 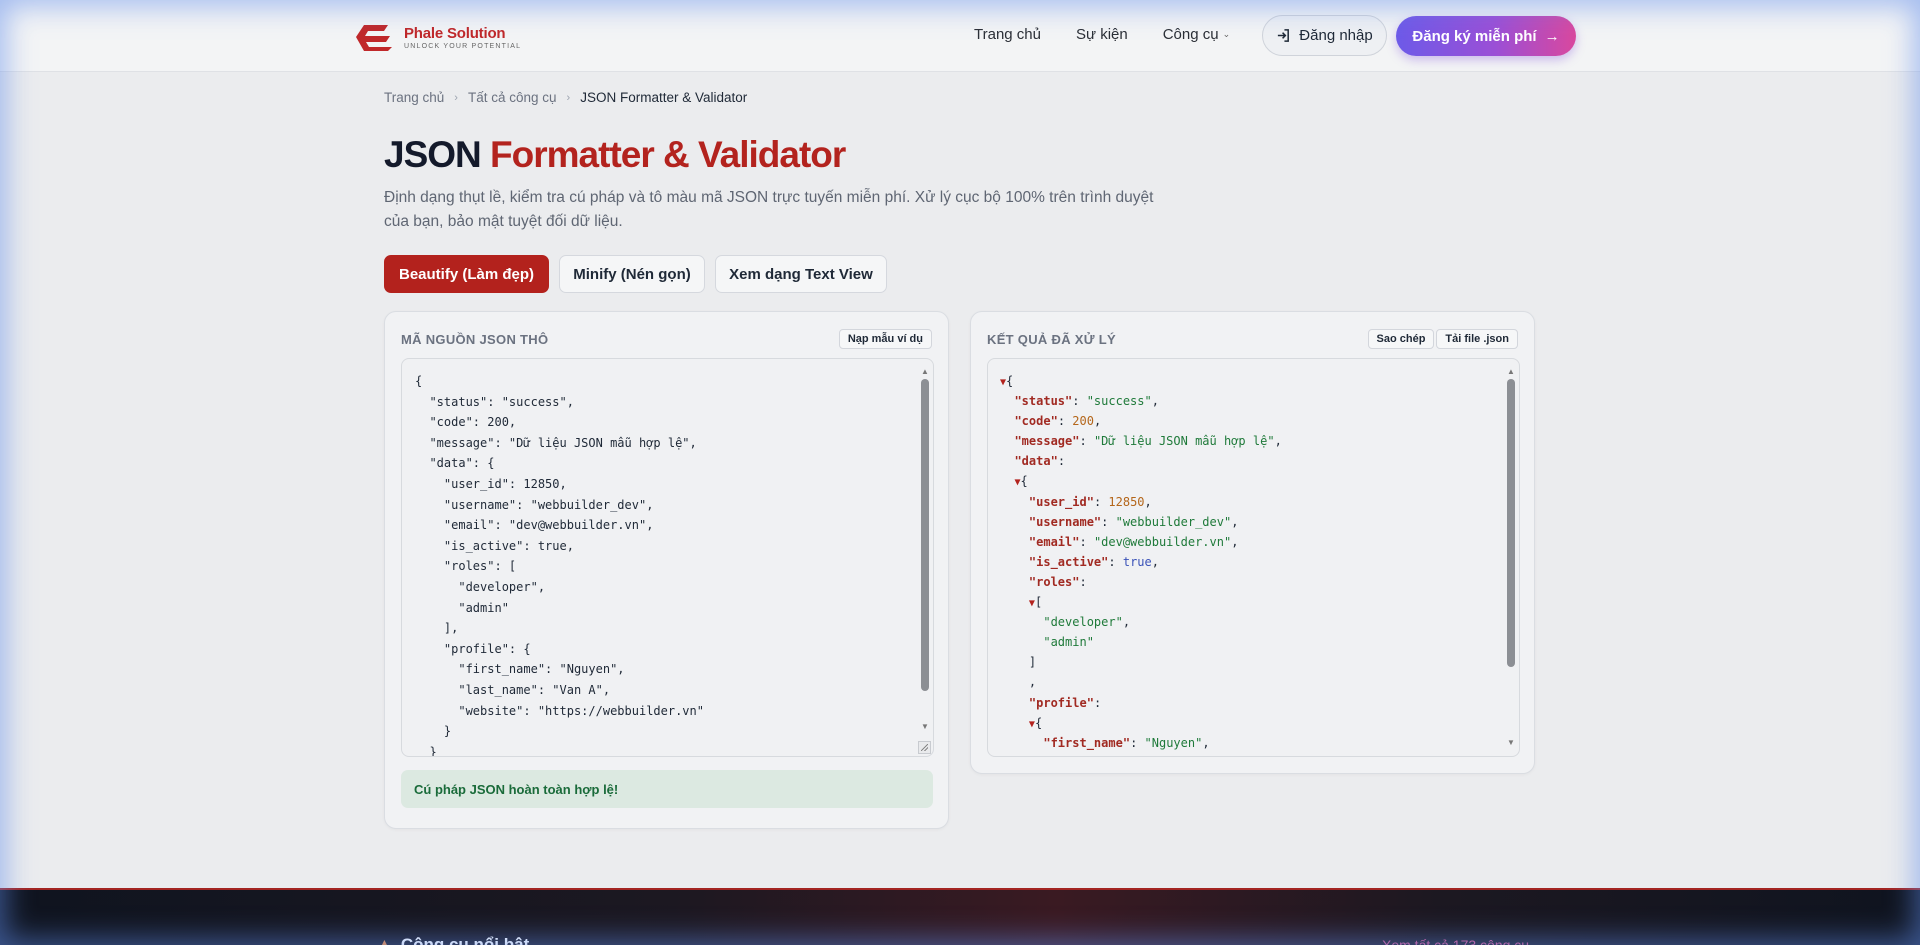 What do you see at coordinates (1284, 35) in the screenshot?
I see `login-icon` at bounding box center [1284, 35].